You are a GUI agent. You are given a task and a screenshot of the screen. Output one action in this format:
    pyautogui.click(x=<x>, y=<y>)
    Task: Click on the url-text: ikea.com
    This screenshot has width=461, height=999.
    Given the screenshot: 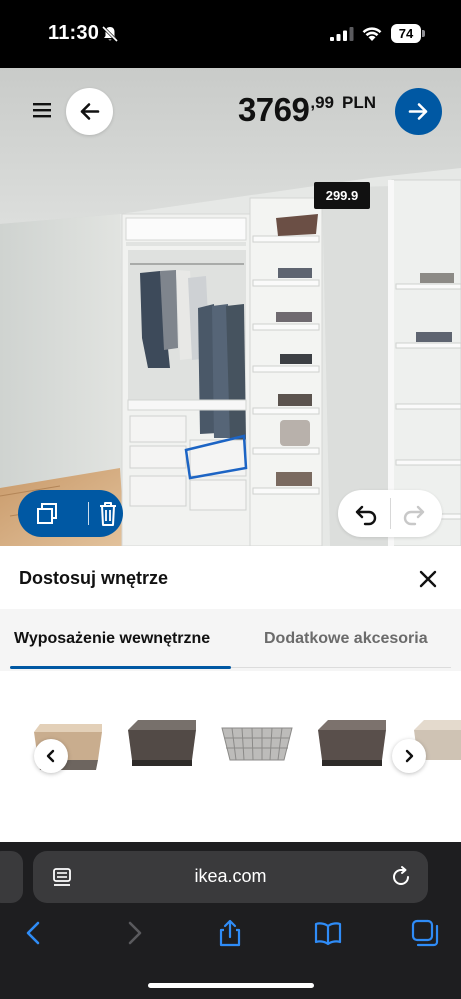 What is the action you would take?
    pyautogui.click(x=230, y=876)
    